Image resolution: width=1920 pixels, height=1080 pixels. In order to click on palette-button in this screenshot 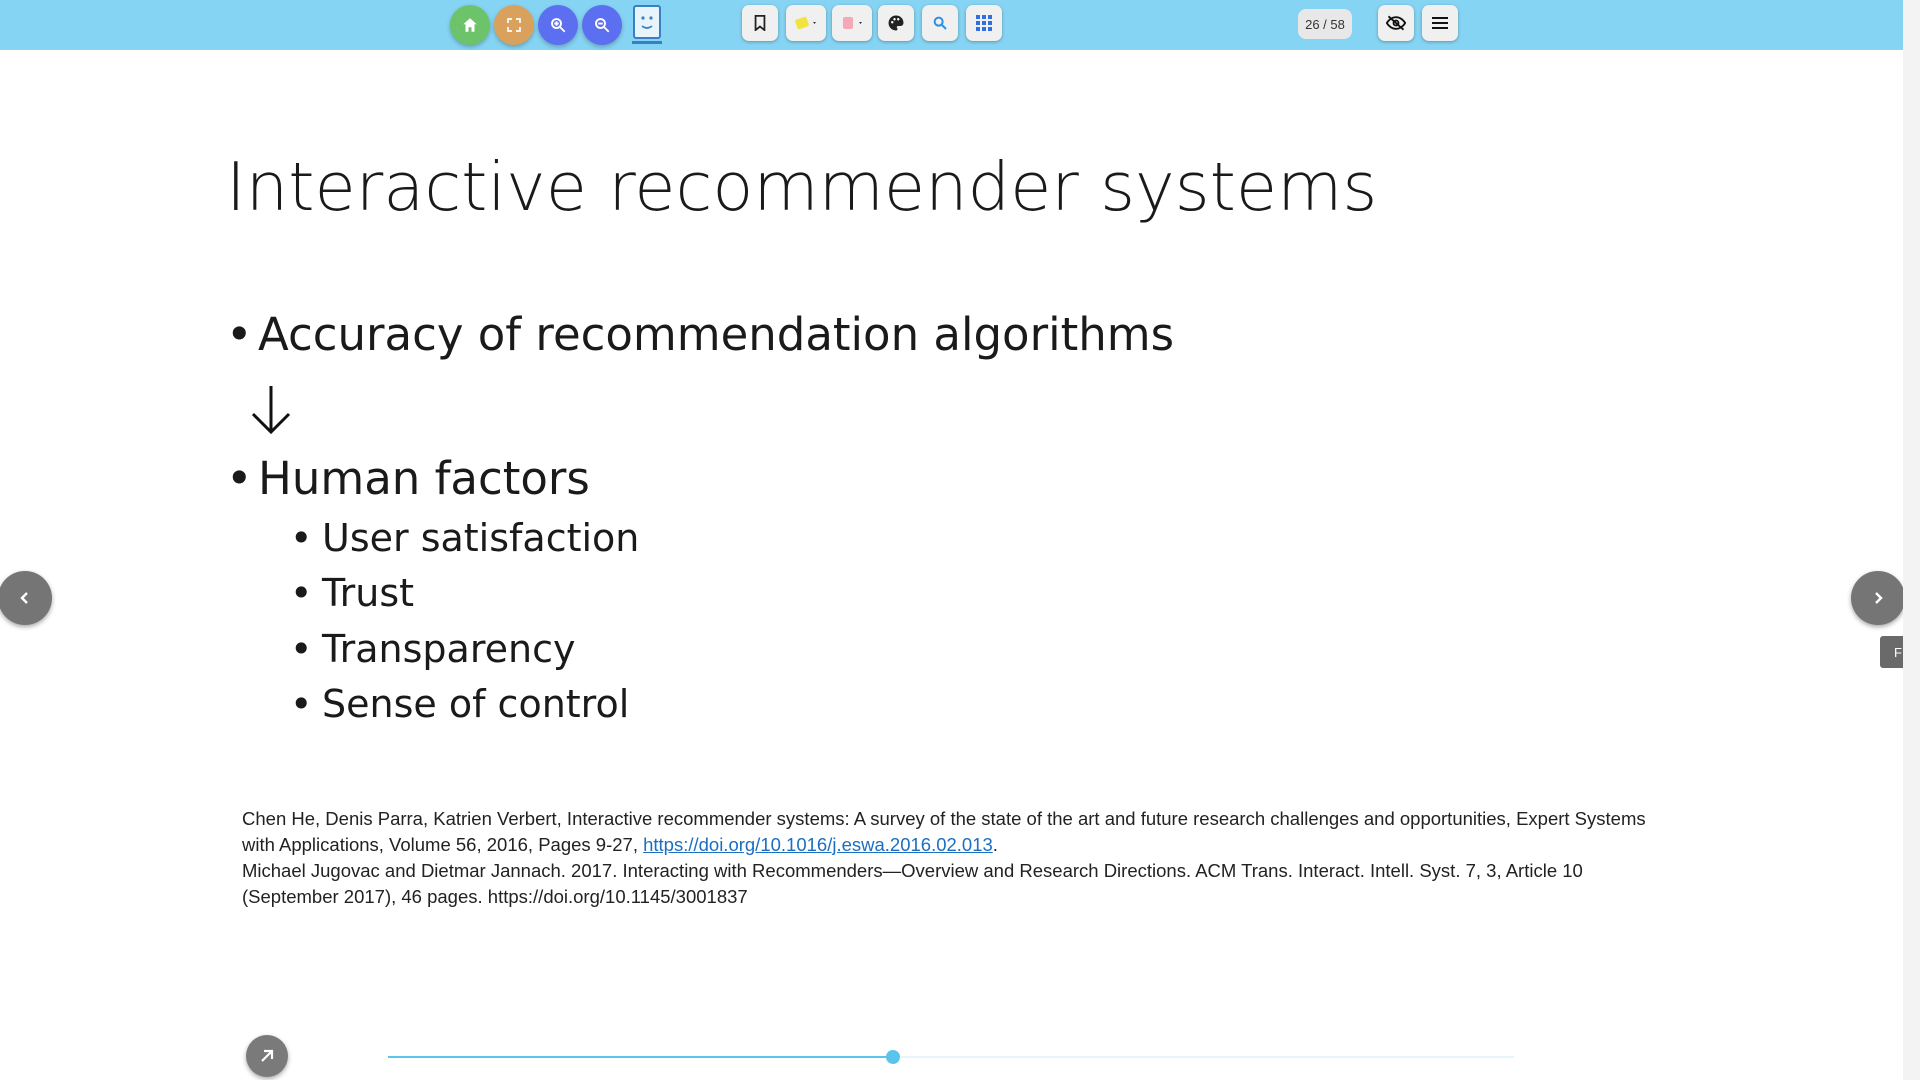, I will do `click(896, 23)`.